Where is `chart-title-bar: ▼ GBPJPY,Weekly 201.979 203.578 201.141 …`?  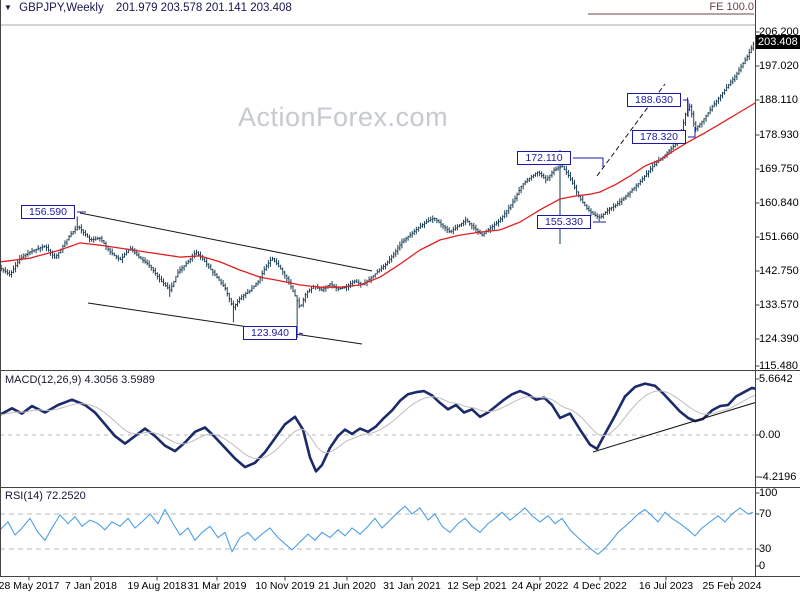
chart-title-bar: ▼ GBPJPY,Weekly 201.979 203.578 201.141 … is located at coordinates (148, 8).